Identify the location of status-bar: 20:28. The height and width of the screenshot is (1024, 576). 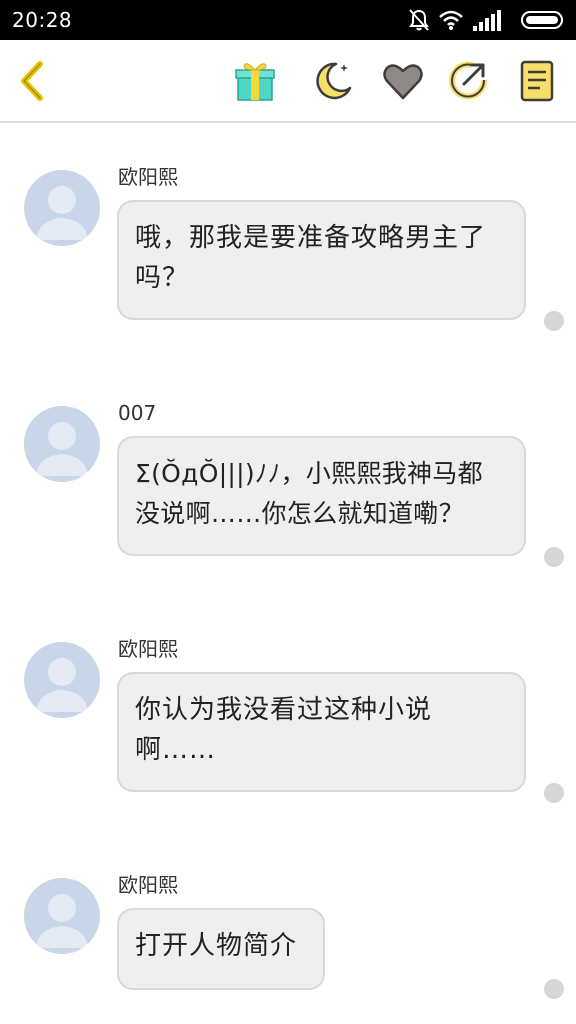
(288, 20).